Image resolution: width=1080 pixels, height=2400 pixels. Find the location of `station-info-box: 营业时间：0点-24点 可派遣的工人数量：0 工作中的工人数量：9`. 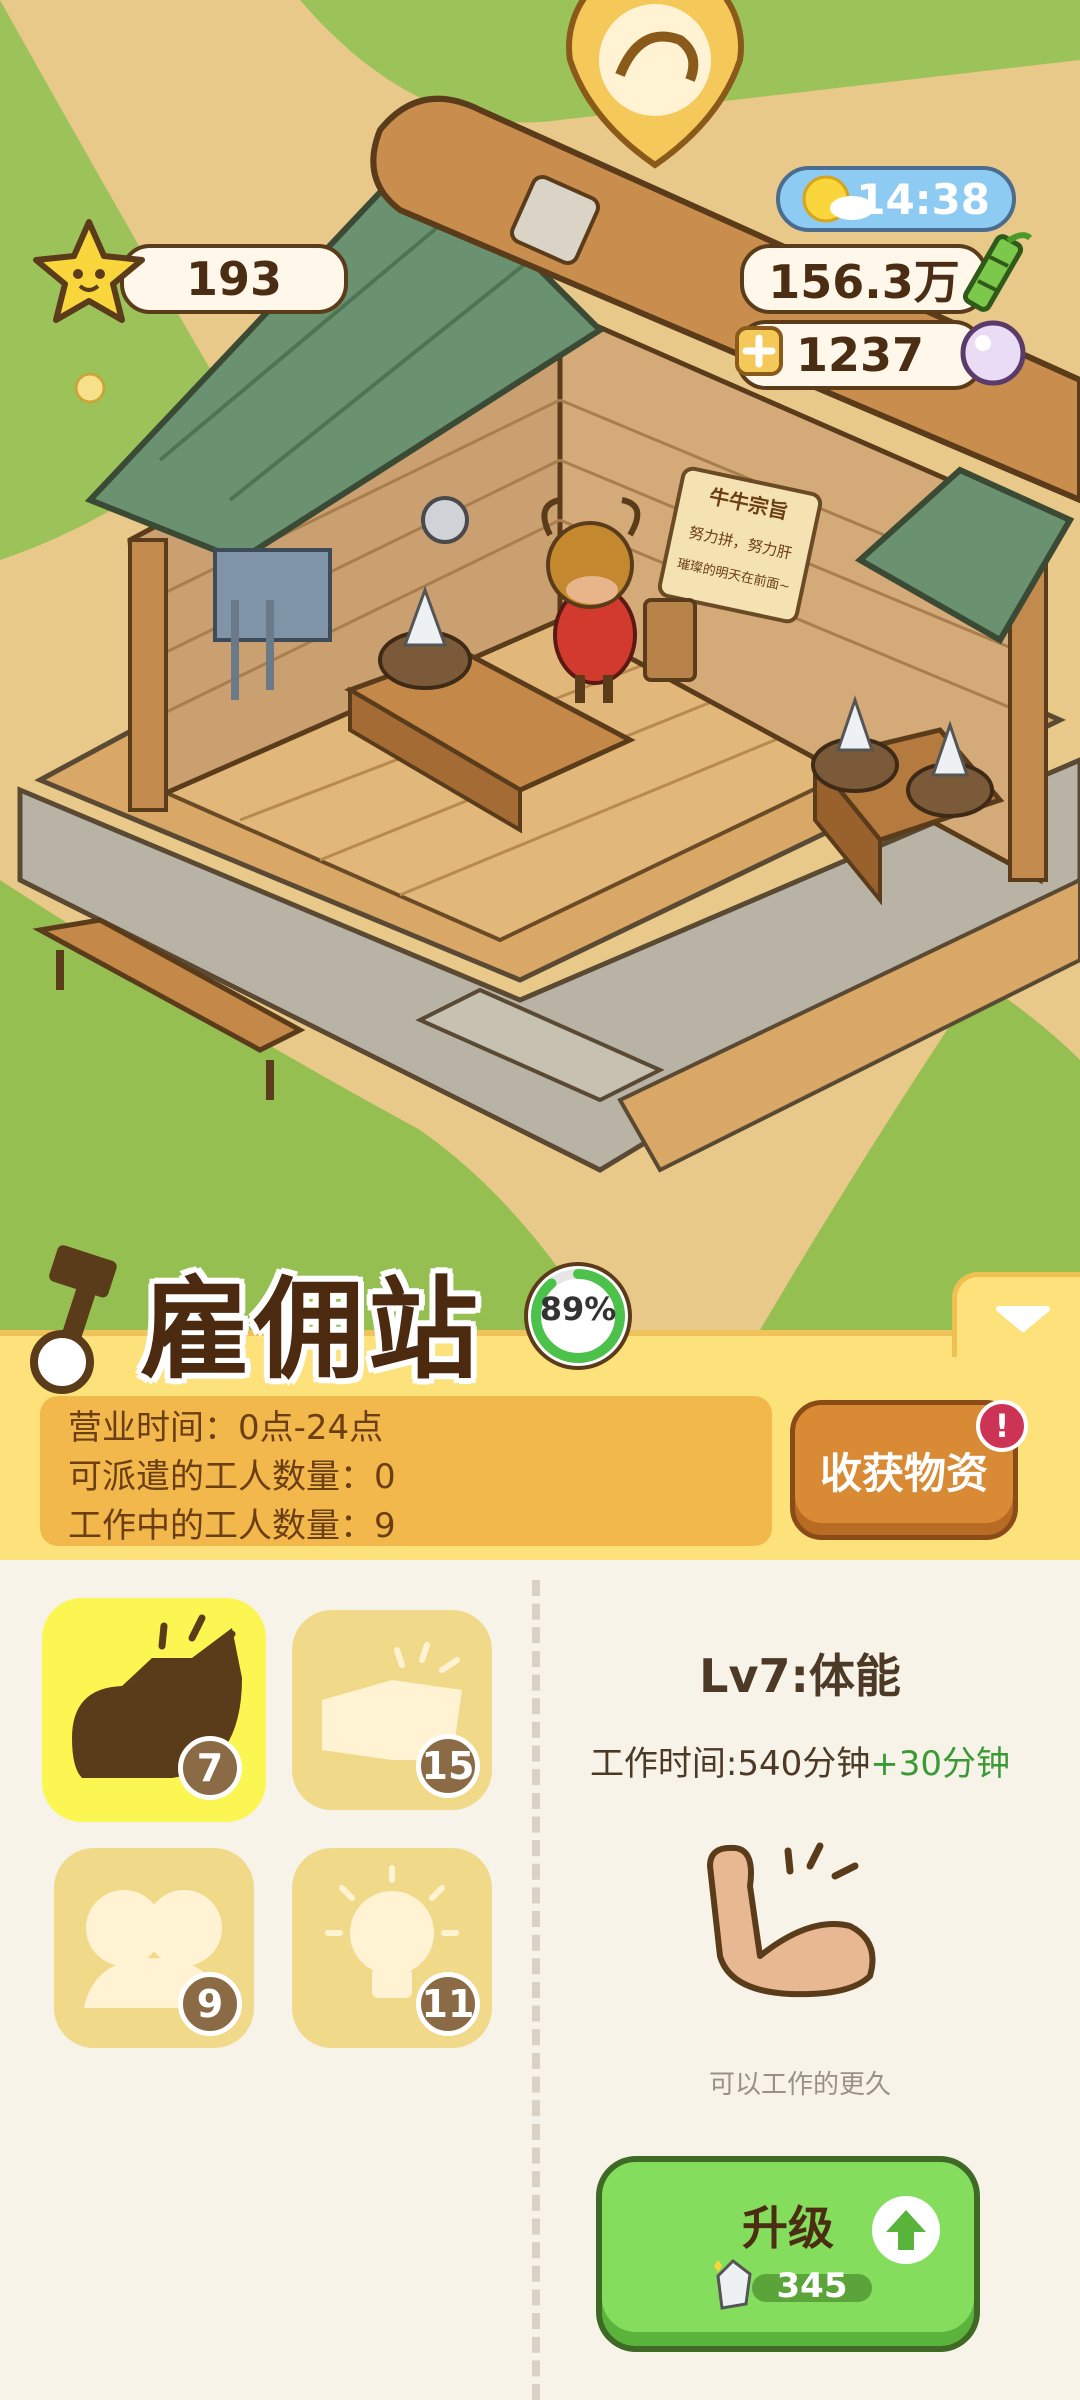

station-info-box: 营业时间：0点-24点 可派遣的工人数量：0 工作中的工人数量：9 is located at coordinates (406, 1471).